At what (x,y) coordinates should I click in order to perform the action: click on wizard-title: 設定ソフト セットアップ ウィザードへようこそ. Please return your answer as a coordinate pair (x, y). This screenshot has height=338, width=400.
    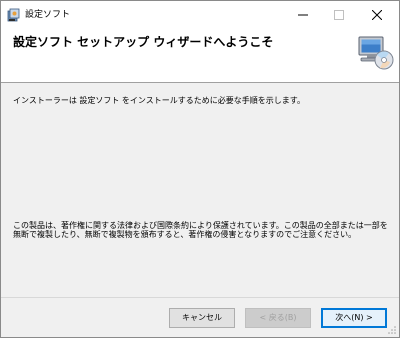
    Looking at the image, I should click on (143, 42).